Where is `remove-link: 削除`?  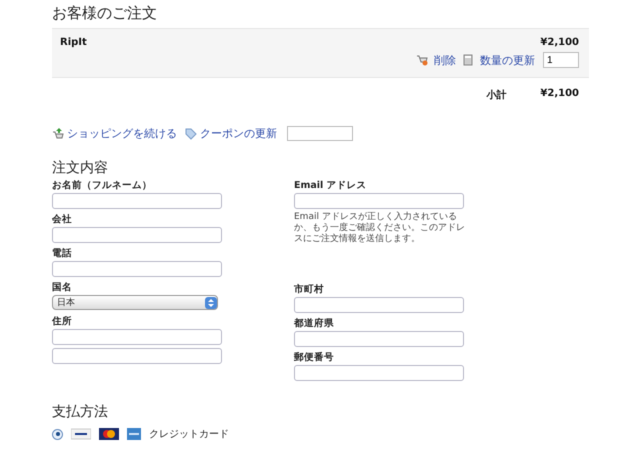 remove-link: 削除 is located at coordinates (445, 60).